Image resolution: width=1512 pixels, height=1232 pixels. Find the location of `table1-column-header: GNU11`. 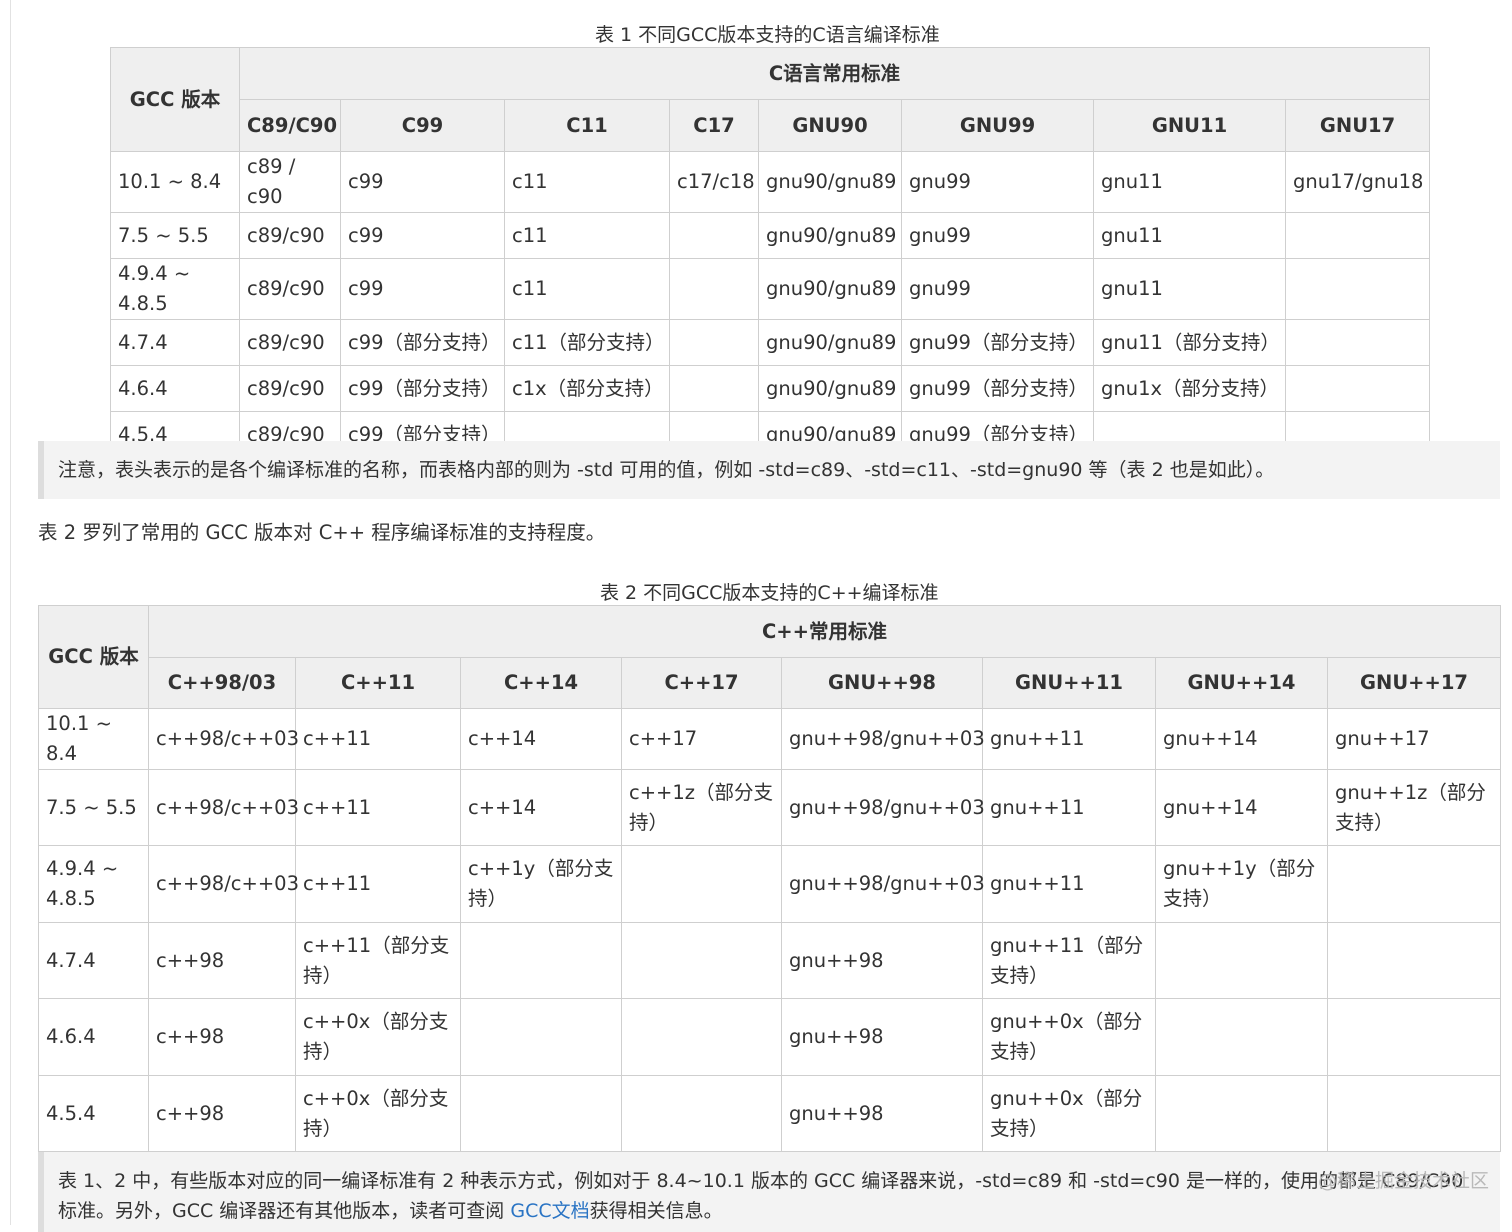

table1-column-header: GNU11 is located at coordinates (1189, 125).